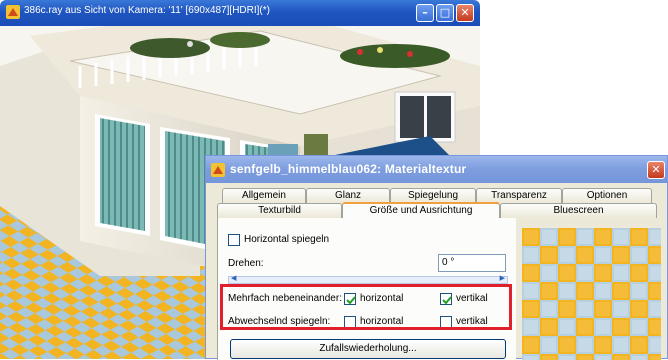 The width and height of the screenshot is (668, 360). I want to click on dialog-titlebar: senfgelb_himmelblau062: Materialtextur ✕, so click(436, 169).